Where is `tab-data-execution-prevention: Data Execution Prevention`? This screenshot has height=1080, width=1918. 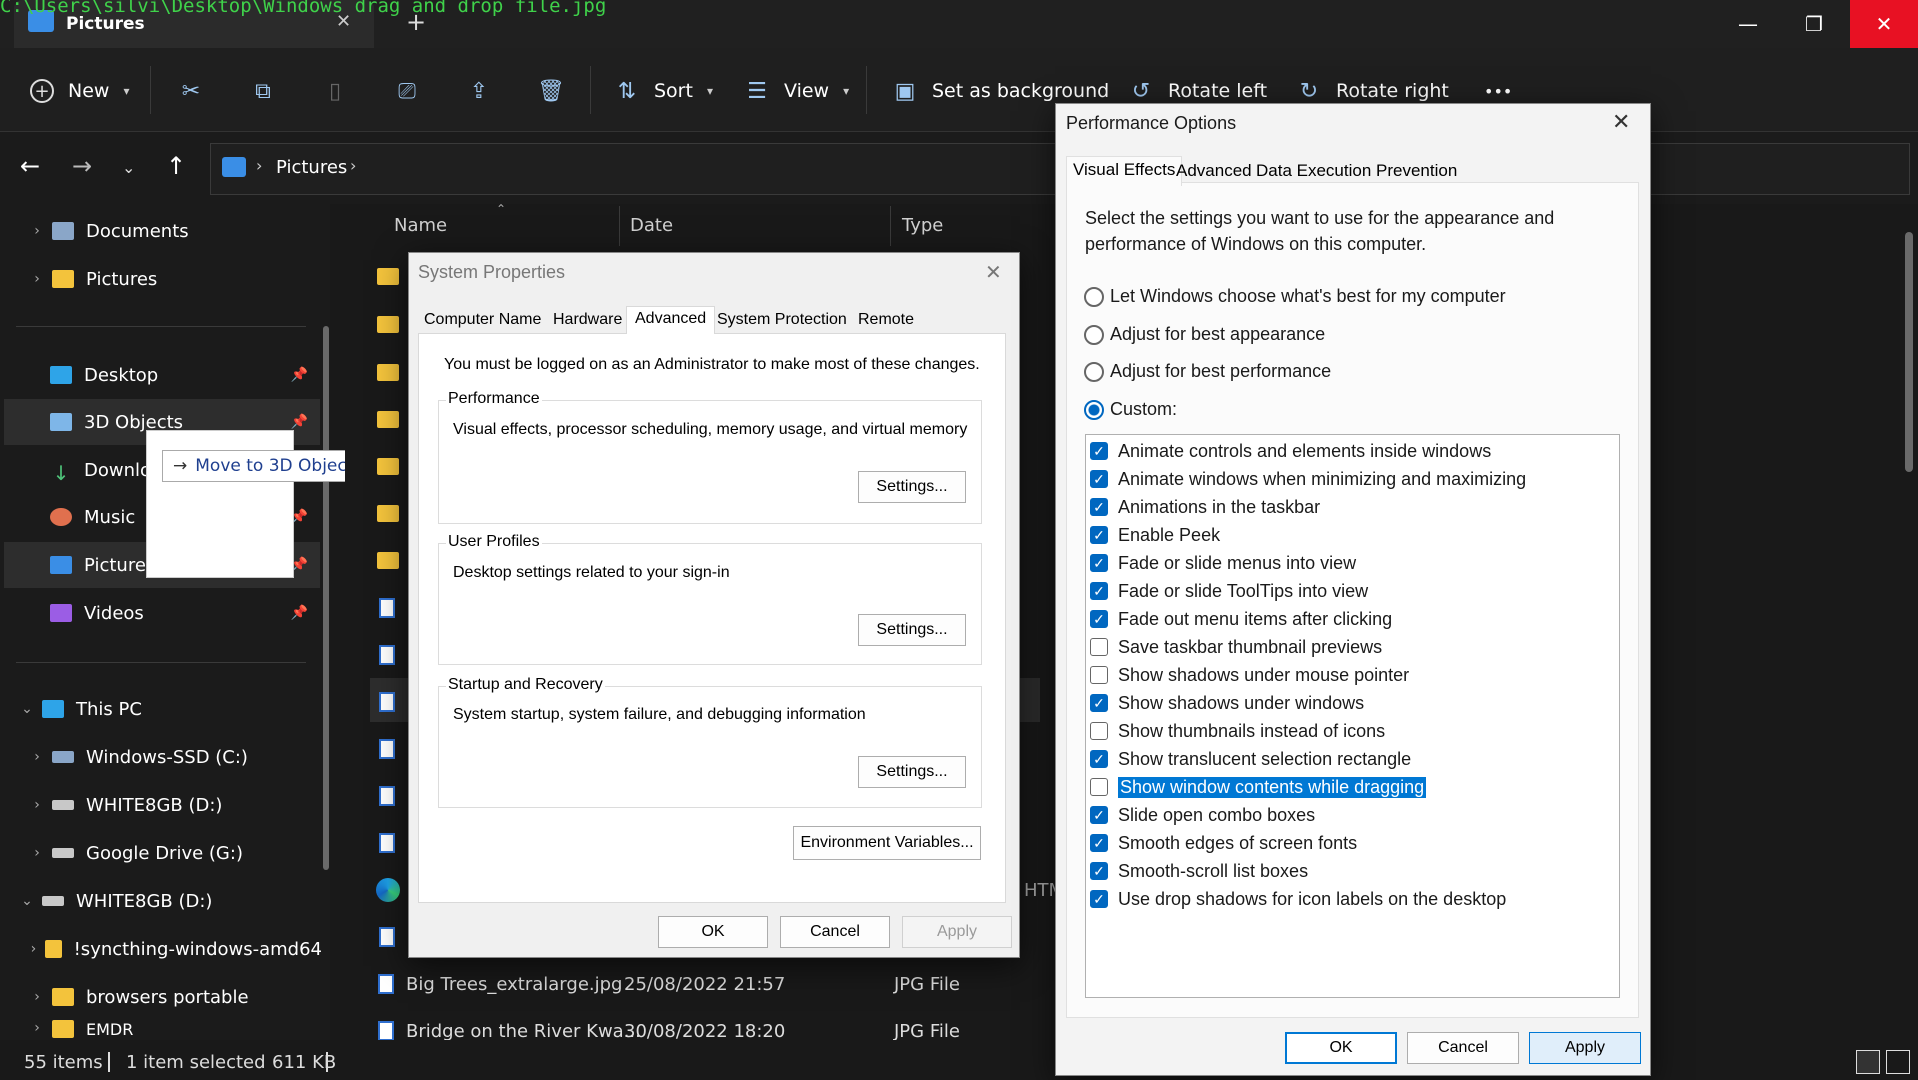 tab-data-execution-prevention: Data Execution Prevention is located at coordinates (1356, 171).